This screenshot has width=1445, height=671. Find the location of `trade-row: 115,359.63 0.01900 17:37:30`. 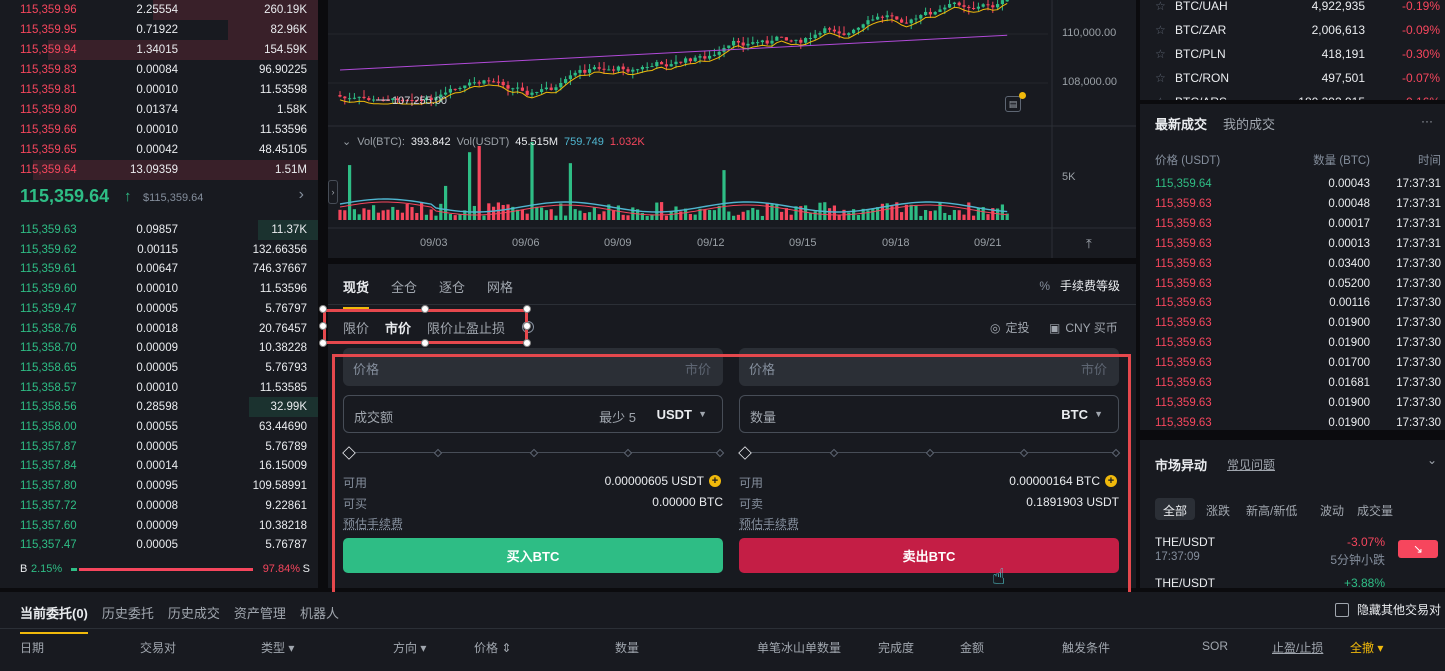

trade-row: 115,359.63 0.01900 17:37:30 is located at coordinates (1298, 343).